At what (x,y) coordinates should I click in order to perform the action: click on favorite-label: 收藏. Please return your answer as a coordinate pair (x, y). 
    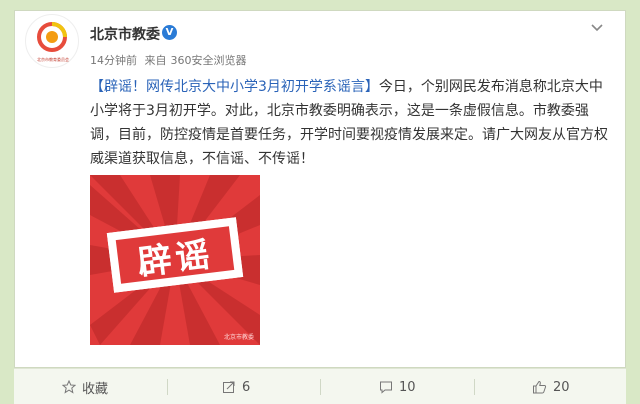
    Looking at the image, I should click on (95, 389).